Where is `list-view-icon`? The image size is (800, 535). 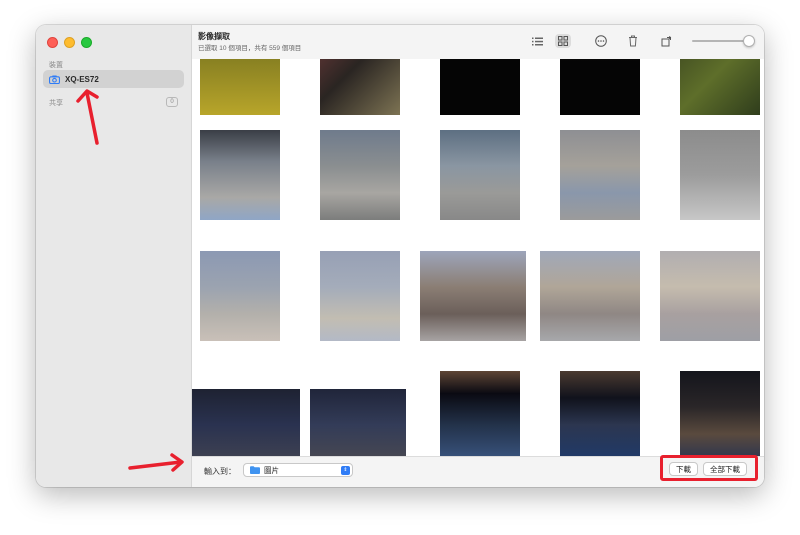
list-view-icon is located at coordinates (537, 41).